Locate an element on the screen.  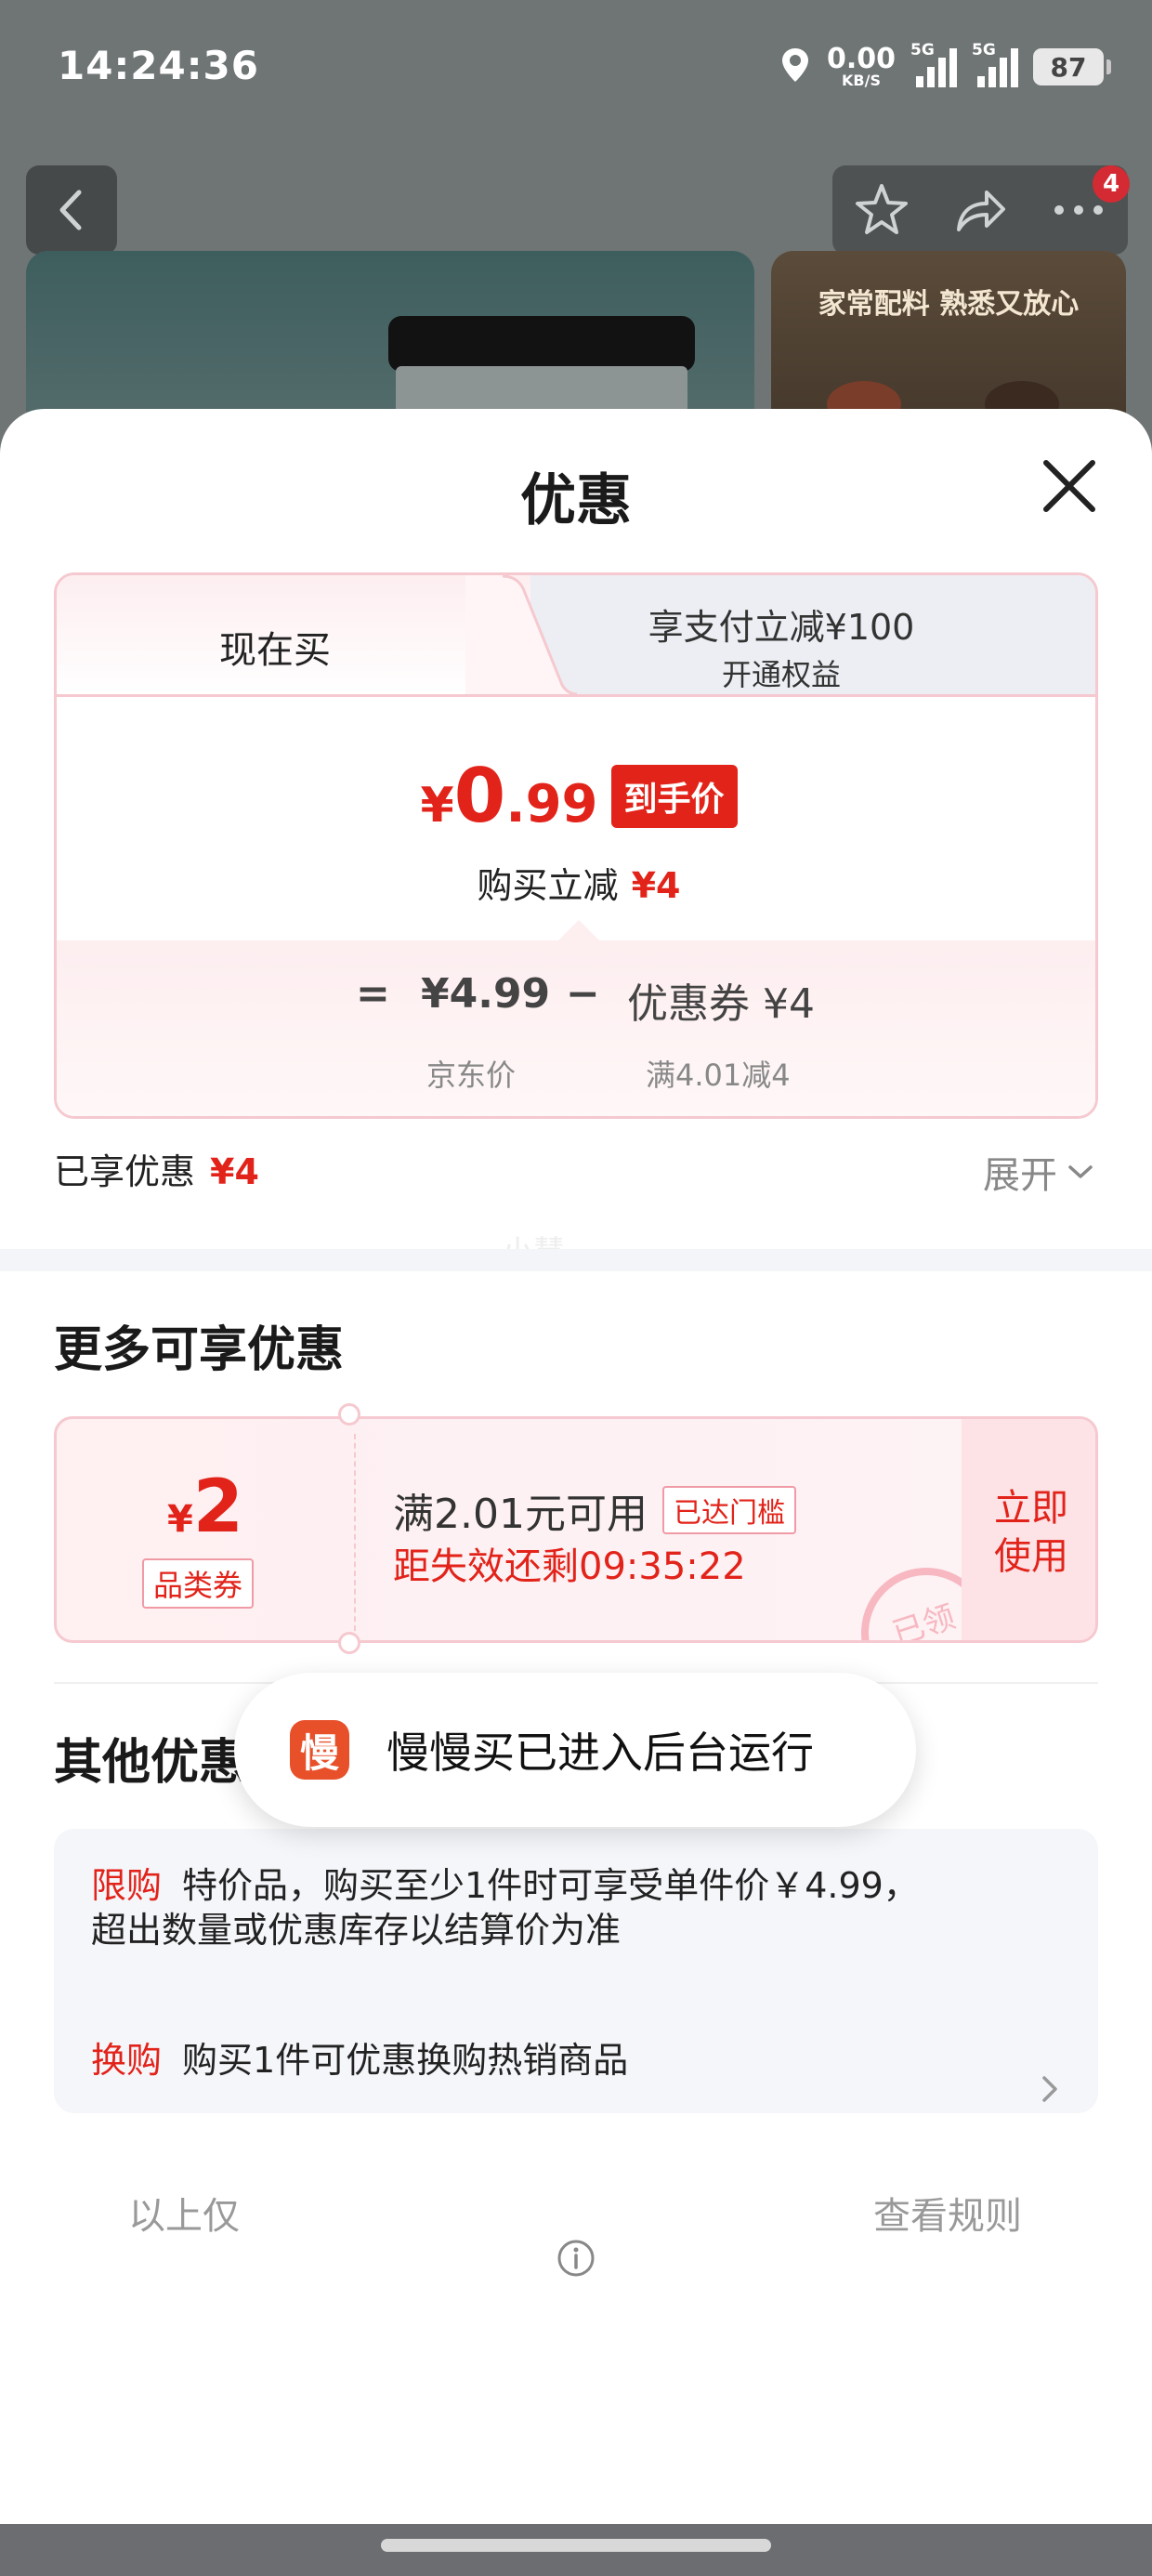
network-speed: 0.00 KB/S is located at coordinates (861, 67).